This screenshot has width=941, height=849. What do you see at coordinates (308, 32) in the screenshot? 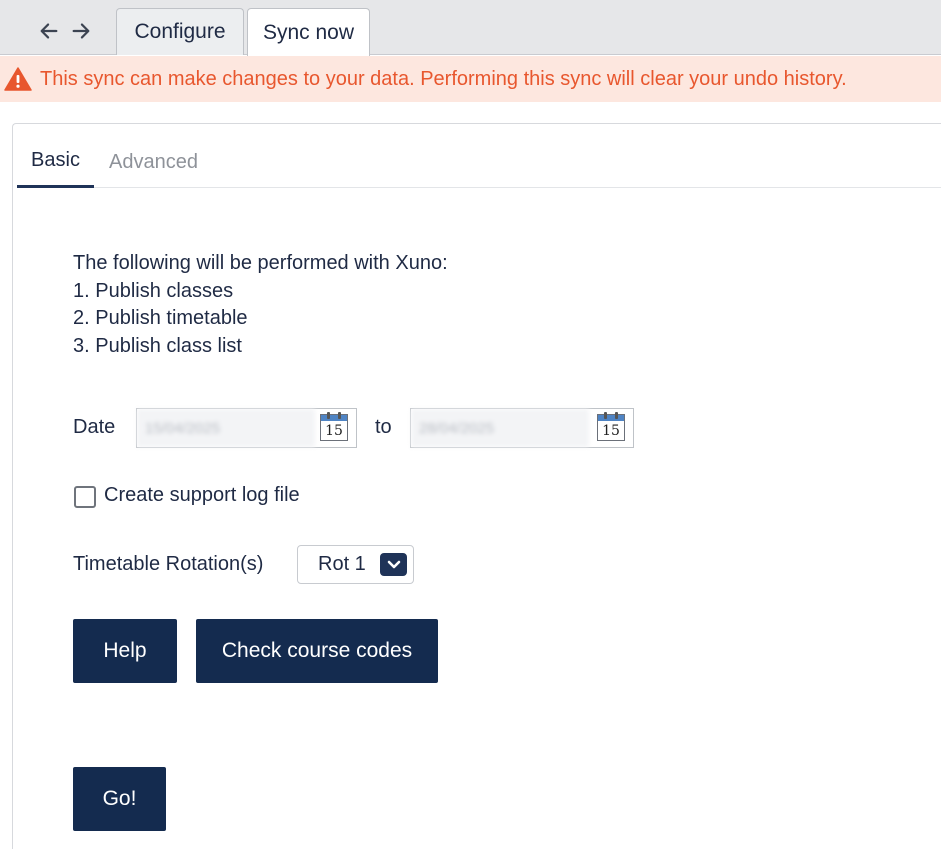
I see `tab-sync-now: Sync now` at bounding box center [308, 32].